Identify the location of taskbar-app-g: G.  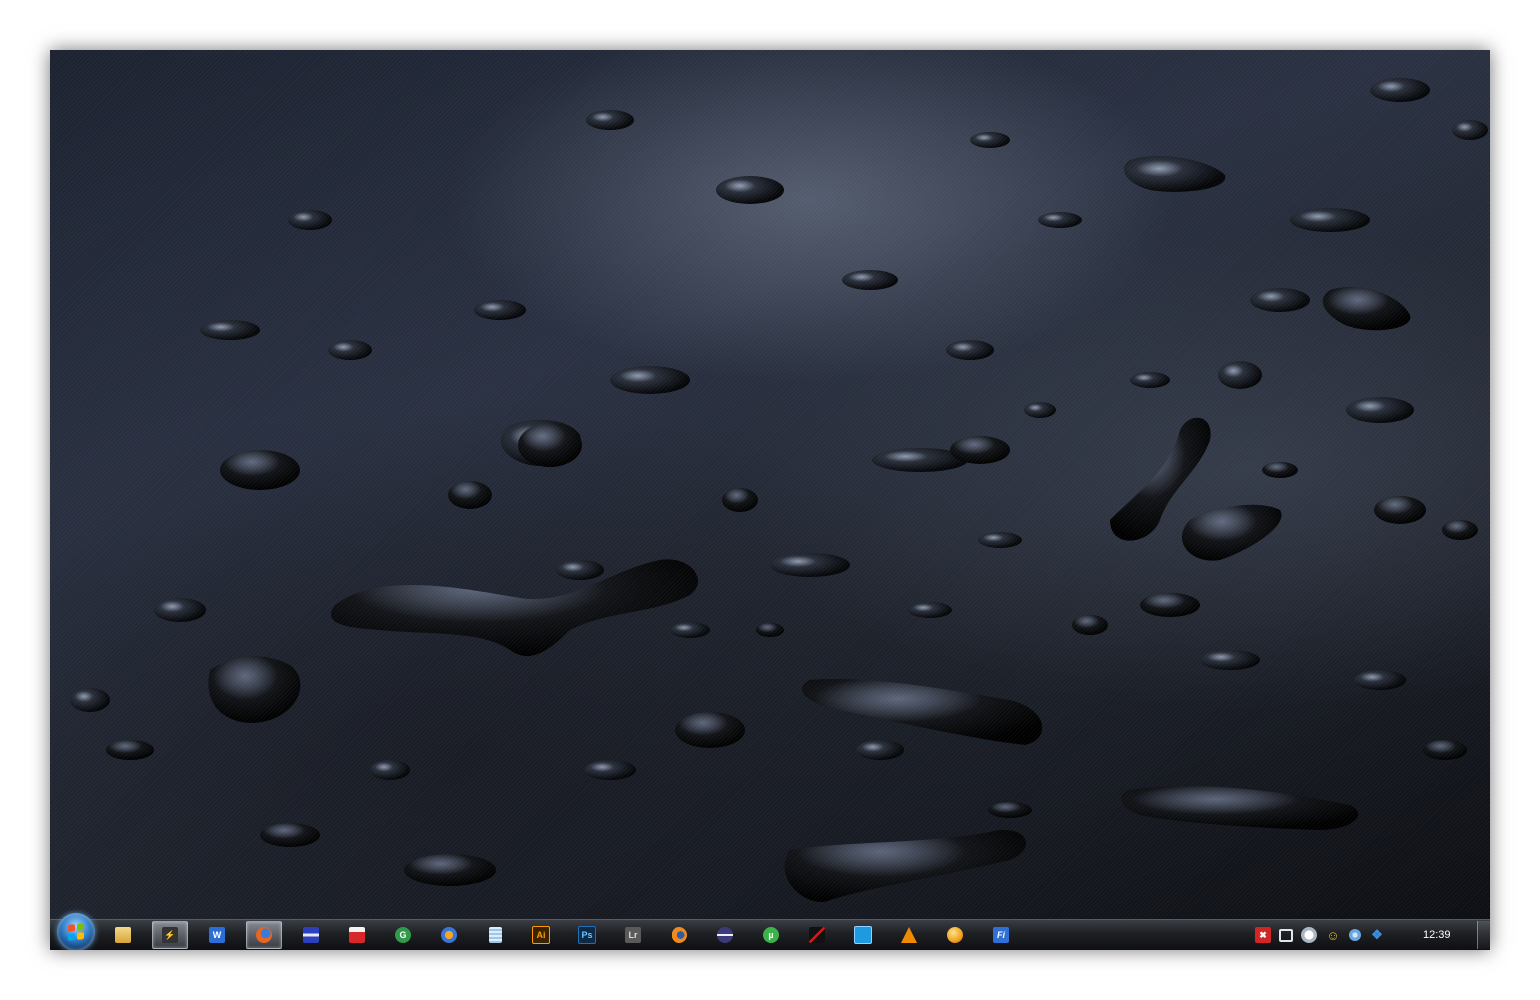
(403, 935).